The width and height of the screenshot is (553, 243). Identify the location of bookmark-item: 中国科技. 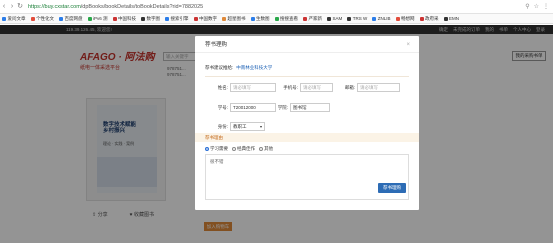
(124, 18).